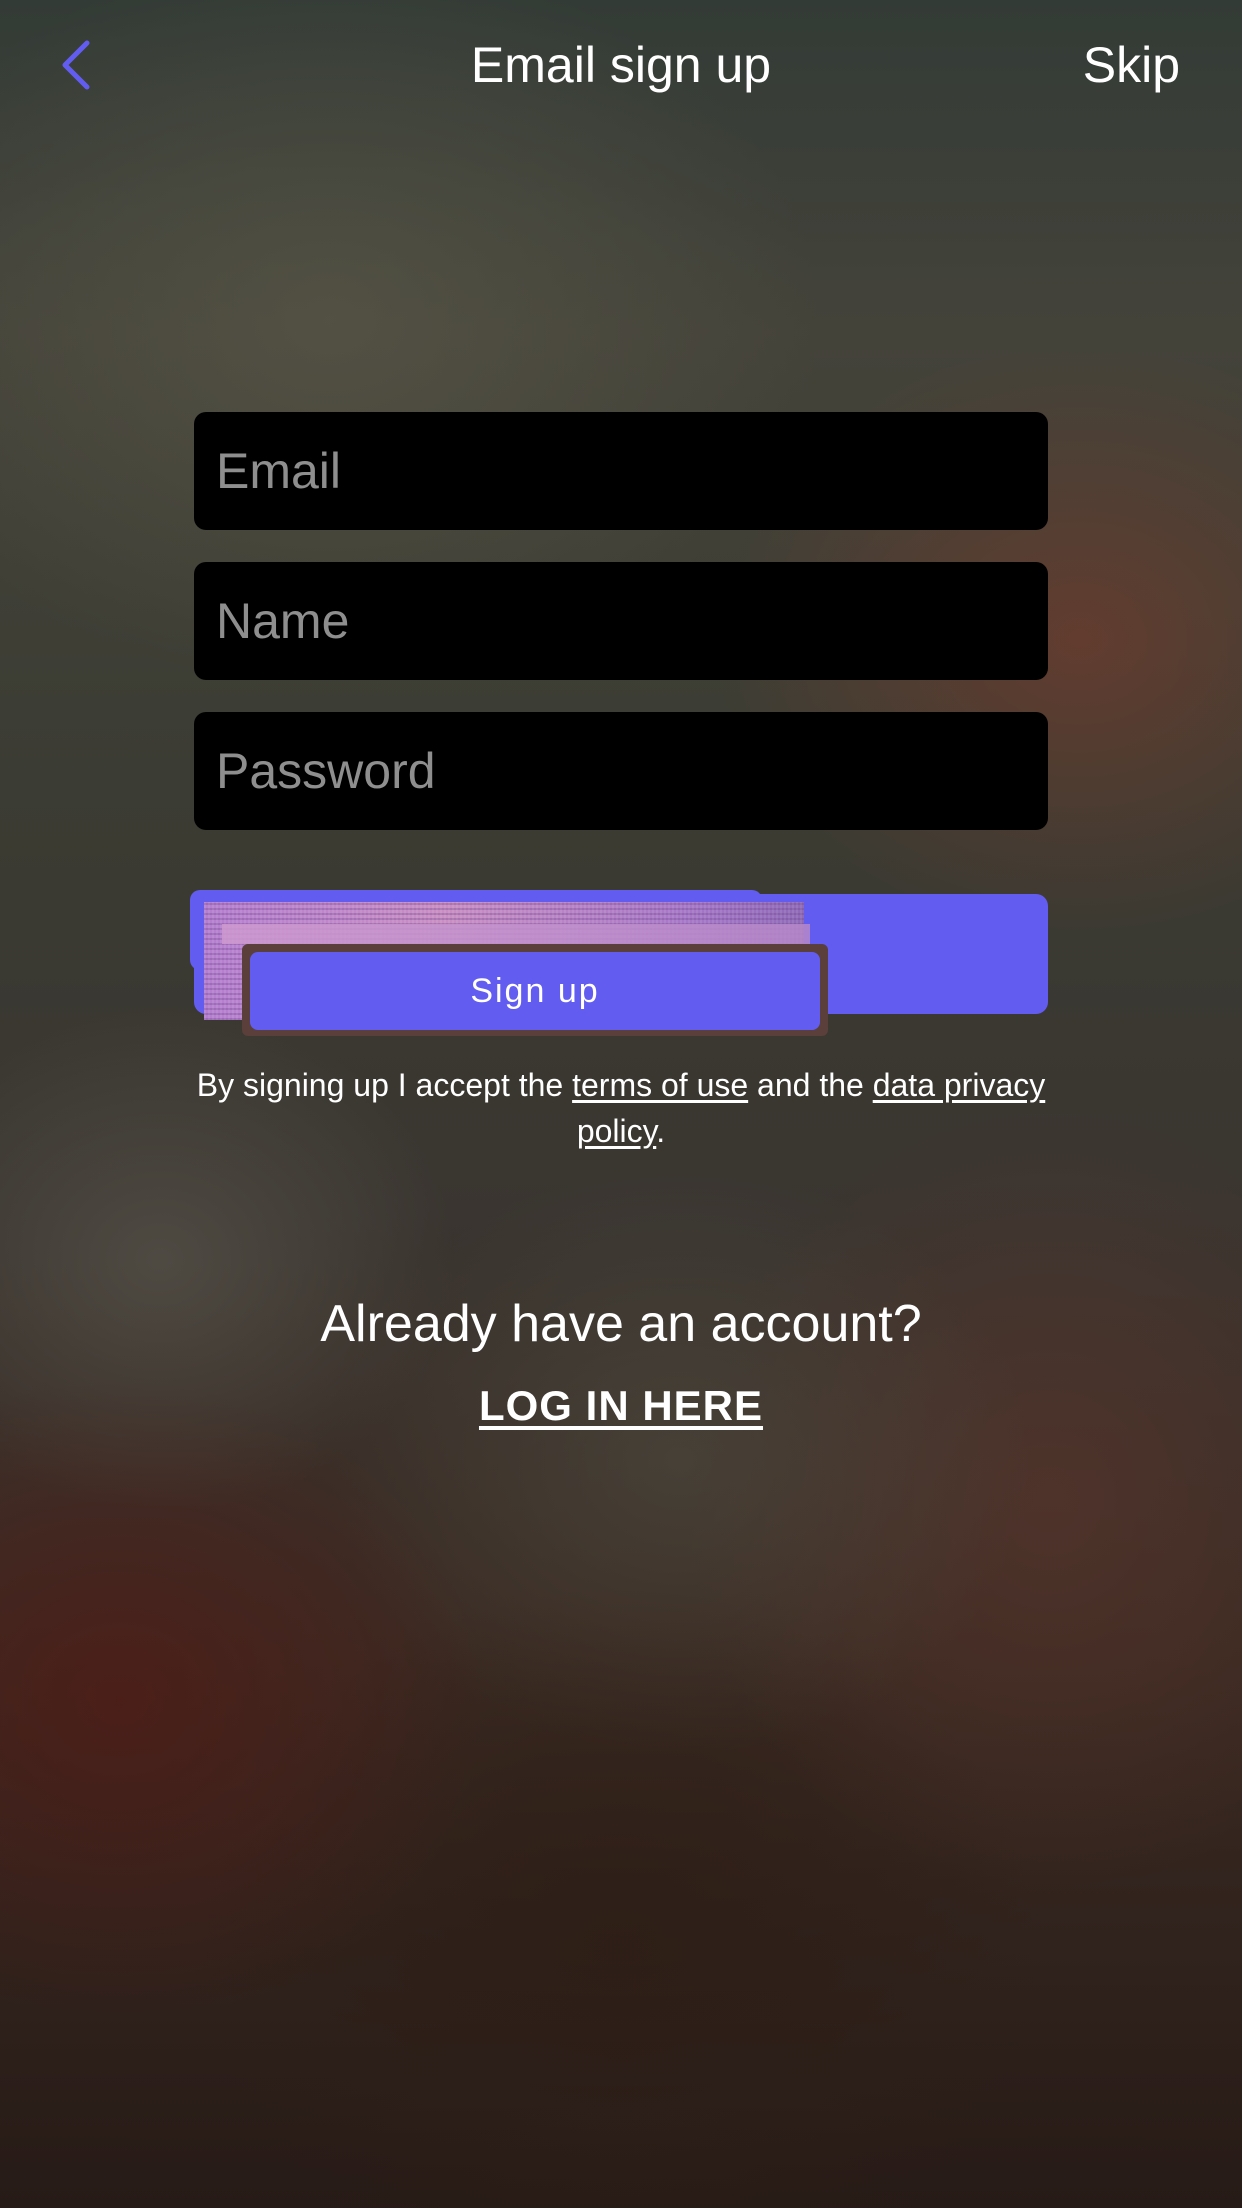  I want to click on email-field, so click(621, 471).